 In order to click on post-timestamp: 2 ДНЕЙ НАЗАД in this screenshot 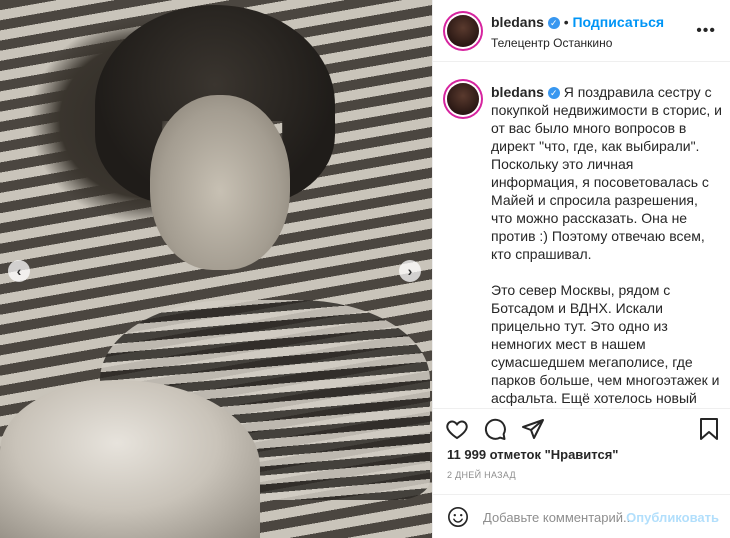, I will do `click(481, 475)`.